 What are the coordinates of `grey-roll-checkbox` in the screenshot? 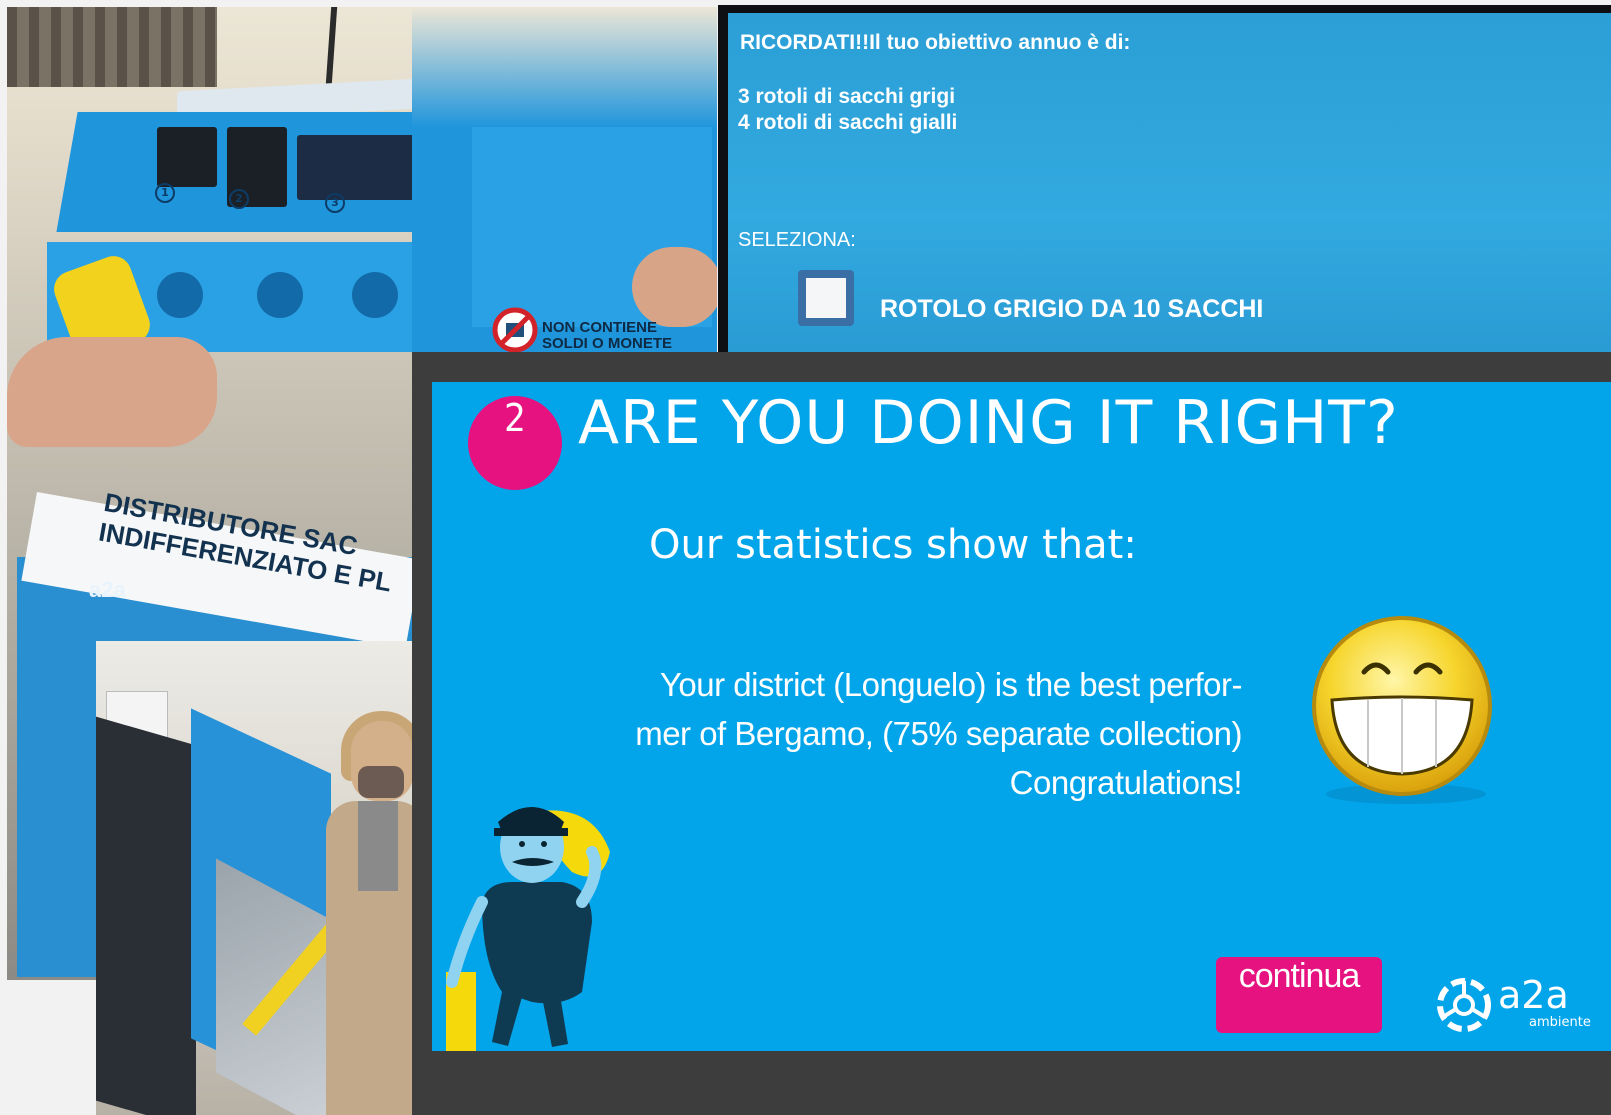 It's located at (826, 298).